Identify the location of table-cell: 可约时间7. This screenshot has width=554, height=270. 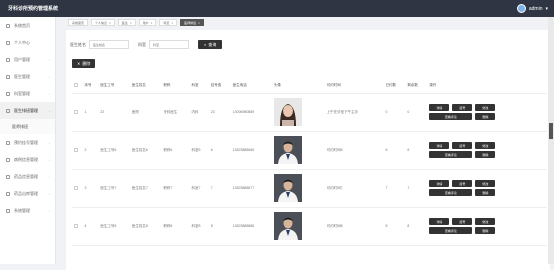
(354, 188).